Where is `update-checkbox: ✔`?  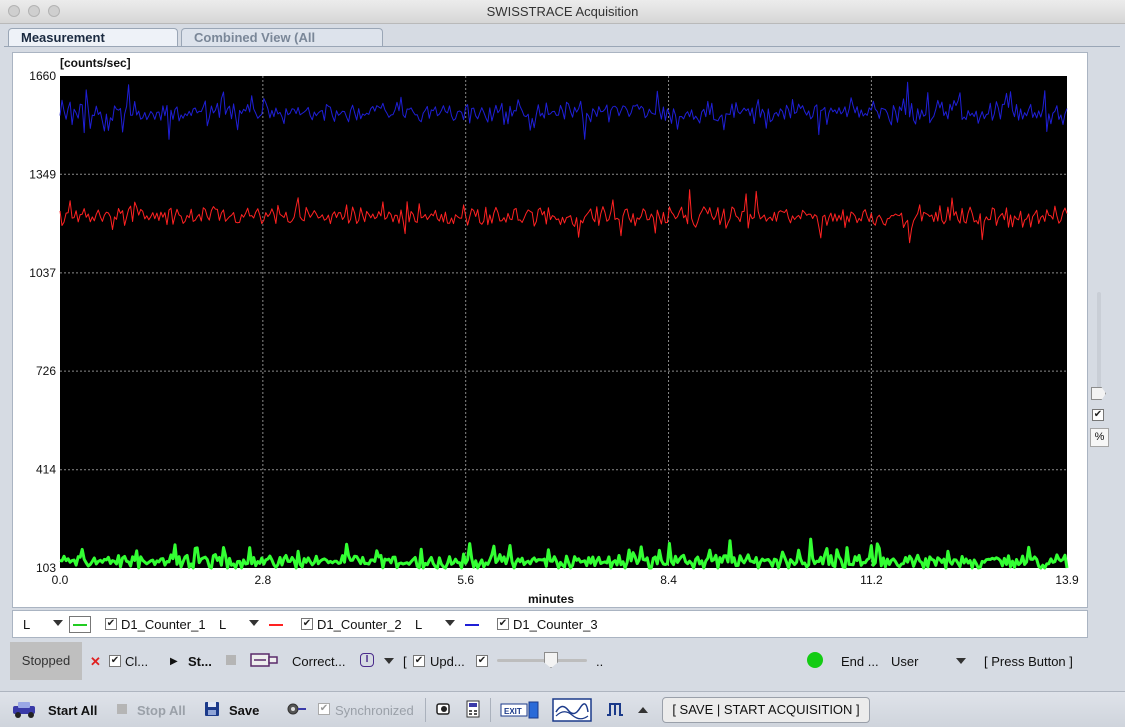
update-checkbox: ✔ is located at coordinates (419, 661).